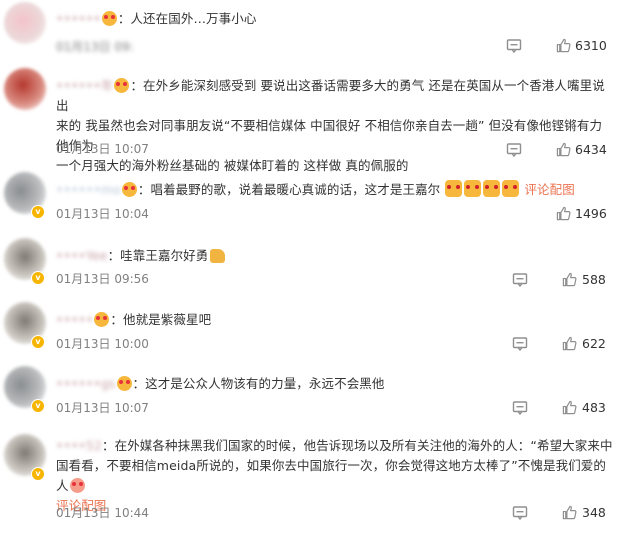 This screenshot has width=629, height=534. What do you see at coordinates (594, 512) in the screenshot?
I see `like-count: 348` at bounding box center [594, 512].